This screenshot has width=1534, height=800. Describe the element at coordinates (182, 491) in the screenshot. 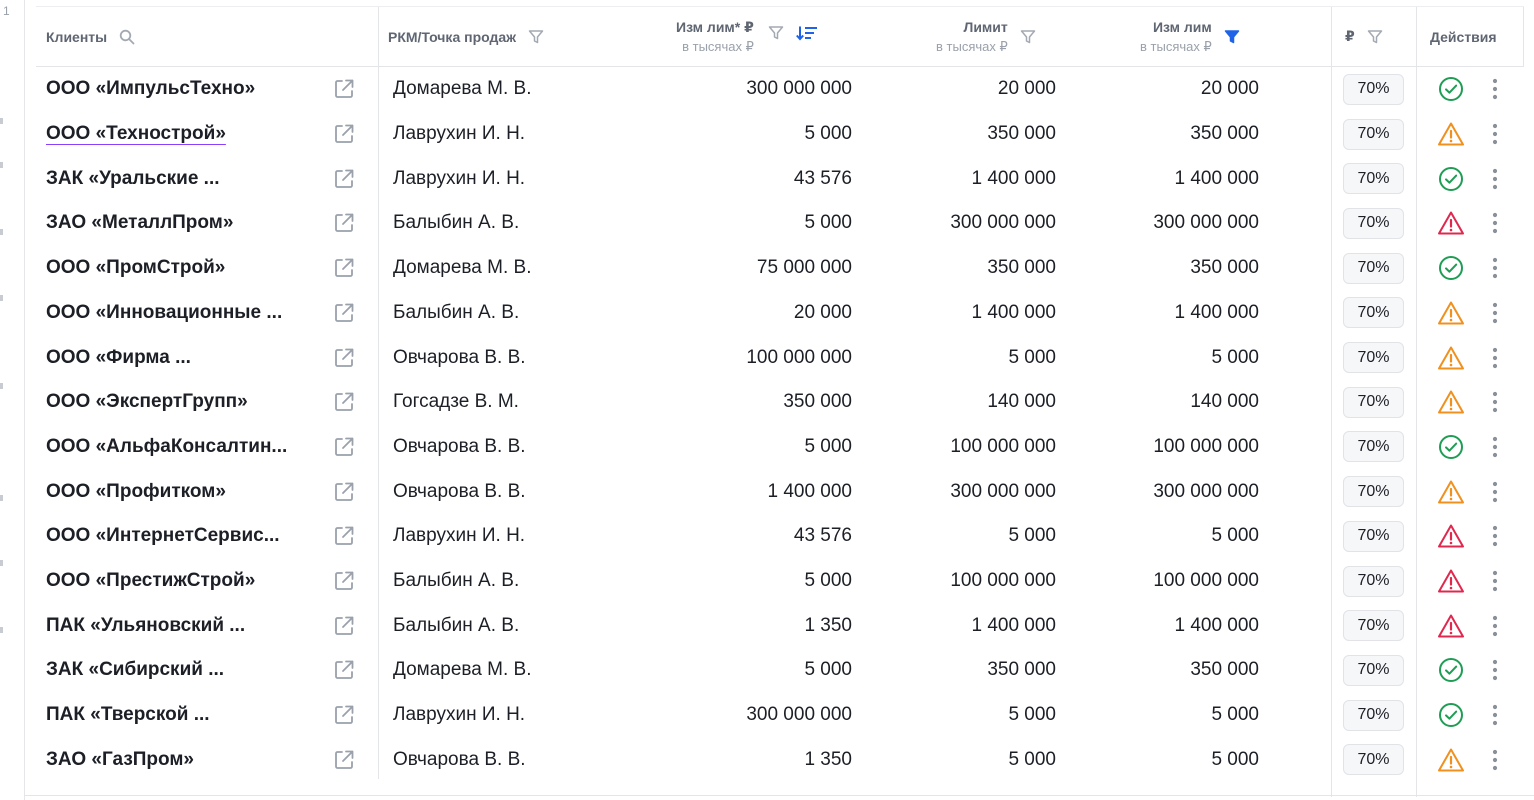

I see `client-name: ООО «Профитком»` at that location.